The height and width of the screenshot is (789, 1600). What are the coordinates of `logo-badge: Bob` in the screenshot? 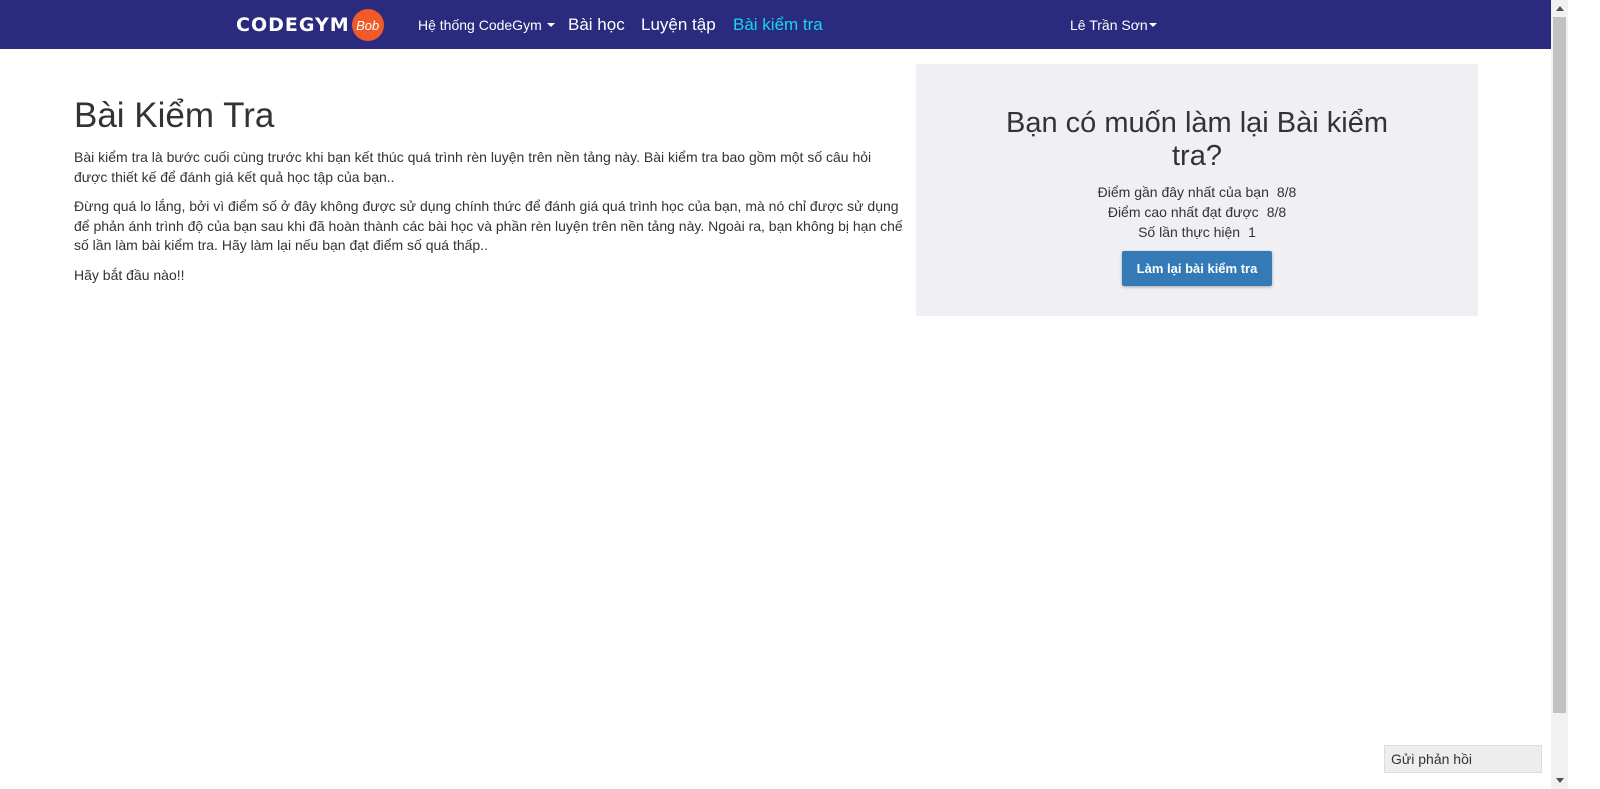 It's located at (367, 25).